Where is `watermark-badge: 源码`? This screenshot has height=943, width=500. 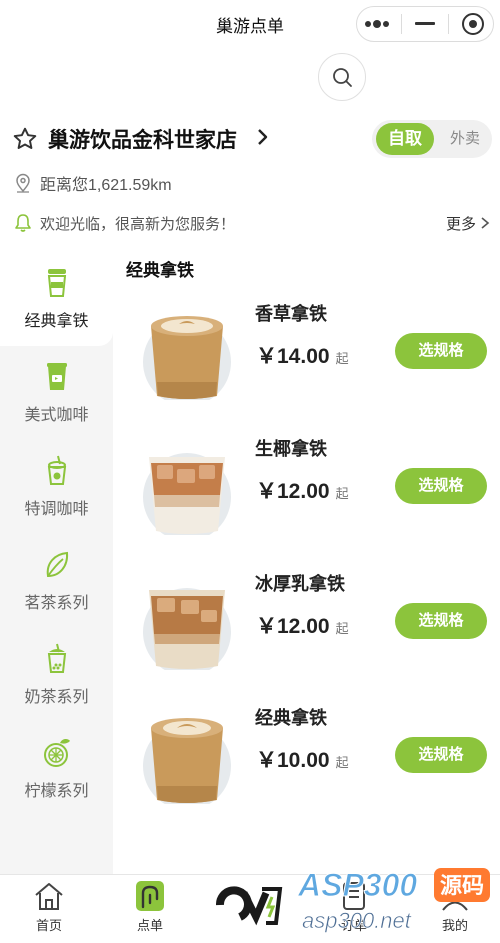
watermark-badge: 源码 is located at coordinates (462, 886).